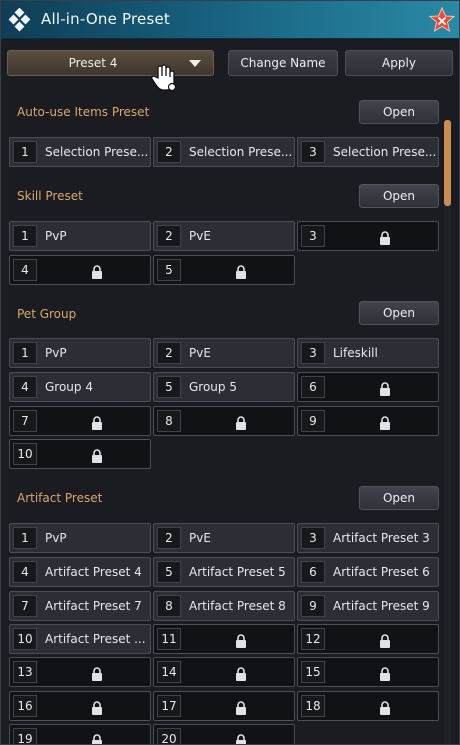  What do you see at coordinates (224, 672) in the screenshot?
I see `artifact-slot-14: 14` at bounding box center [224, 672].